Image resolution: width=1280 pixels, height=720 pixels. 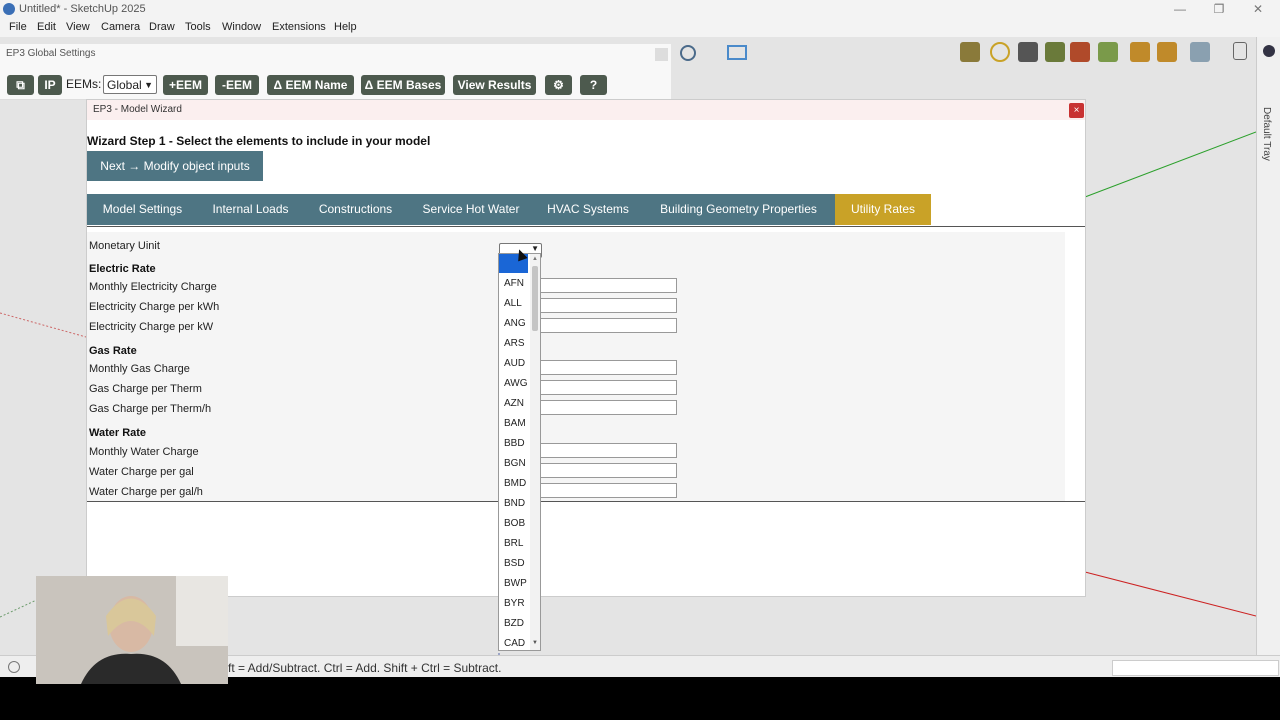 I want to click on scroll-down-icon: ▼, so click(x=535, y=643).